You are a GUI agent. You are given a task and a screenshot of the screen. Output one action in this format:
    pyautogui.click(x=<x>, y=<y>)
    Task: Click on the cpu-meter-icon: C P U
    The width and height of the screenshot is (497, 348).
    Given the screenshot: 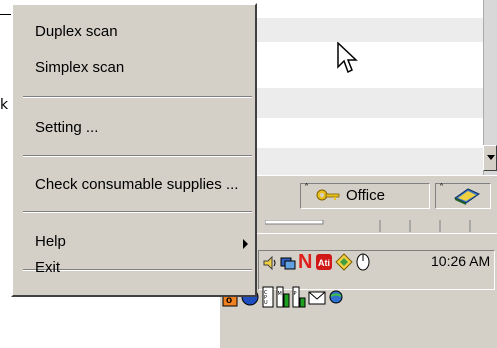 What is the action you would take?
    pyautogui.click(x=268, y=297)
    